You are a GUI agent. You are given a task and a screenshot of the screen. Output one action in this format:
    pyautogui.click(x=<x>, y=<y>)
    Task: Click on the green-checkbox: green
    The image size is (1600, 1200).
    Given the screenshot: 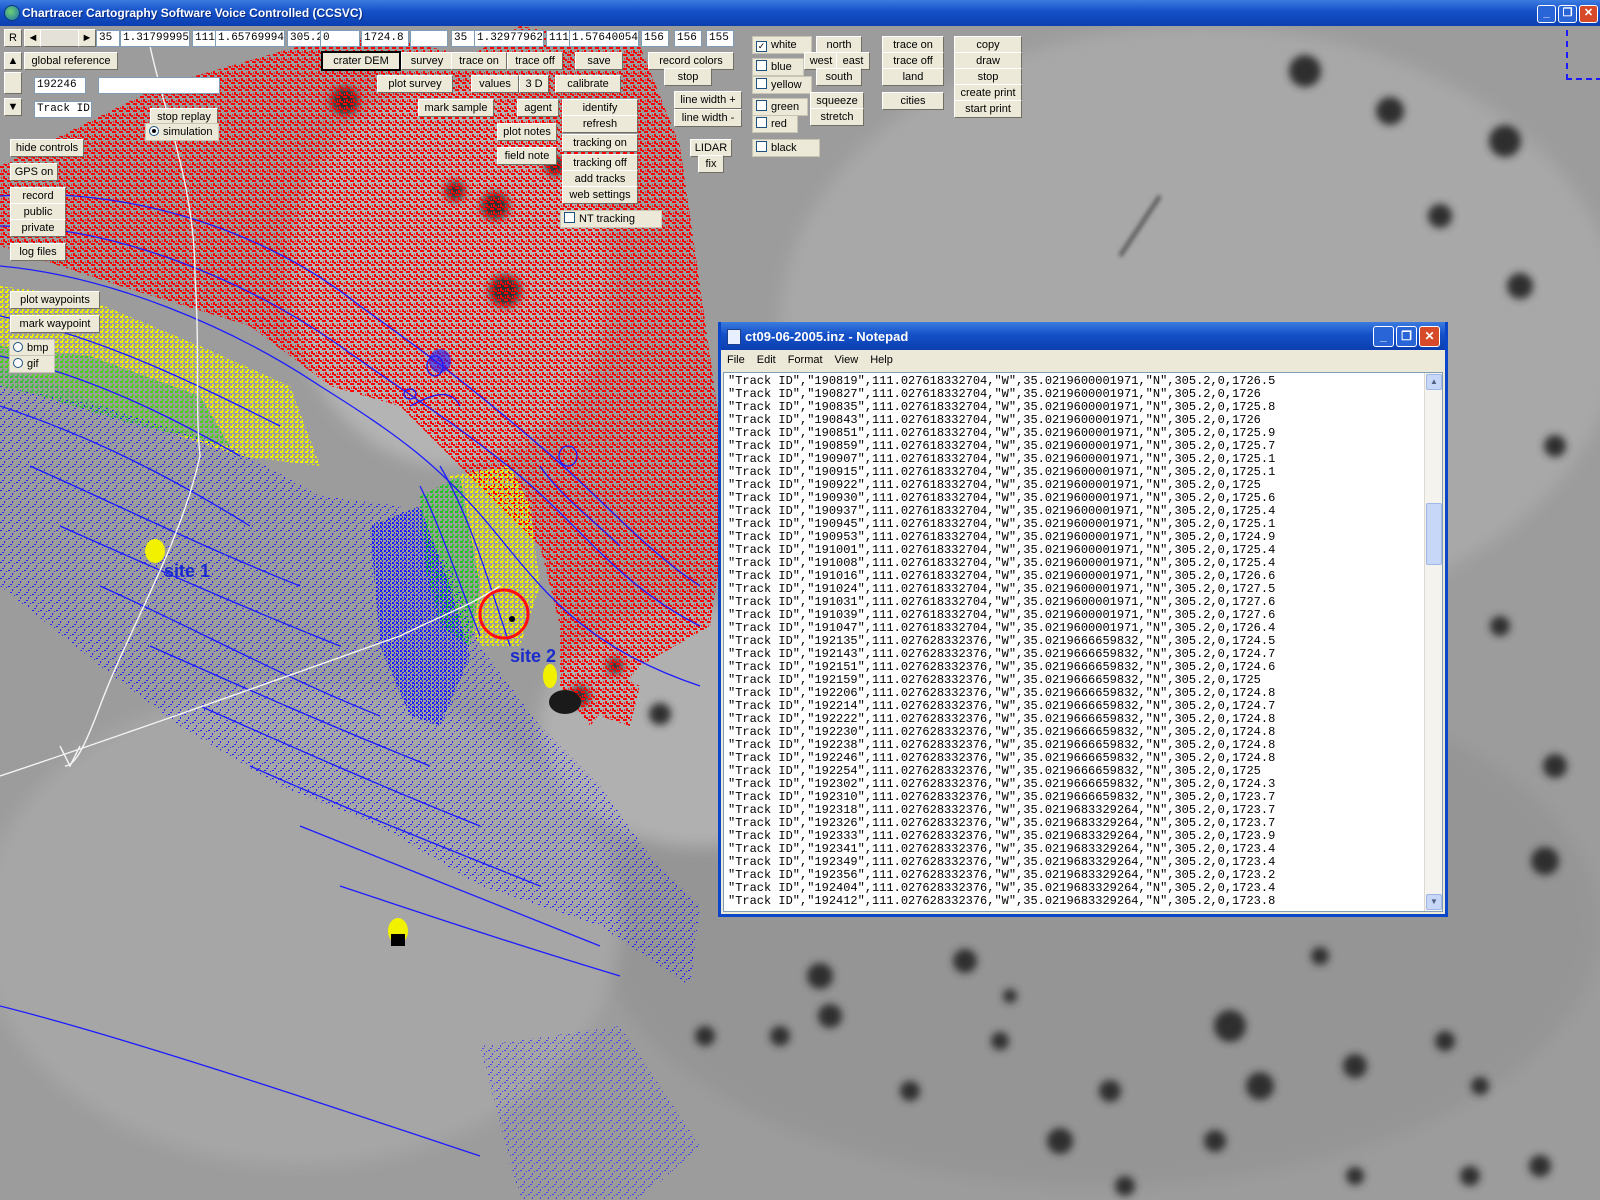 What is the action you would take?
    pyautogui.click(x=780, y=107)
    